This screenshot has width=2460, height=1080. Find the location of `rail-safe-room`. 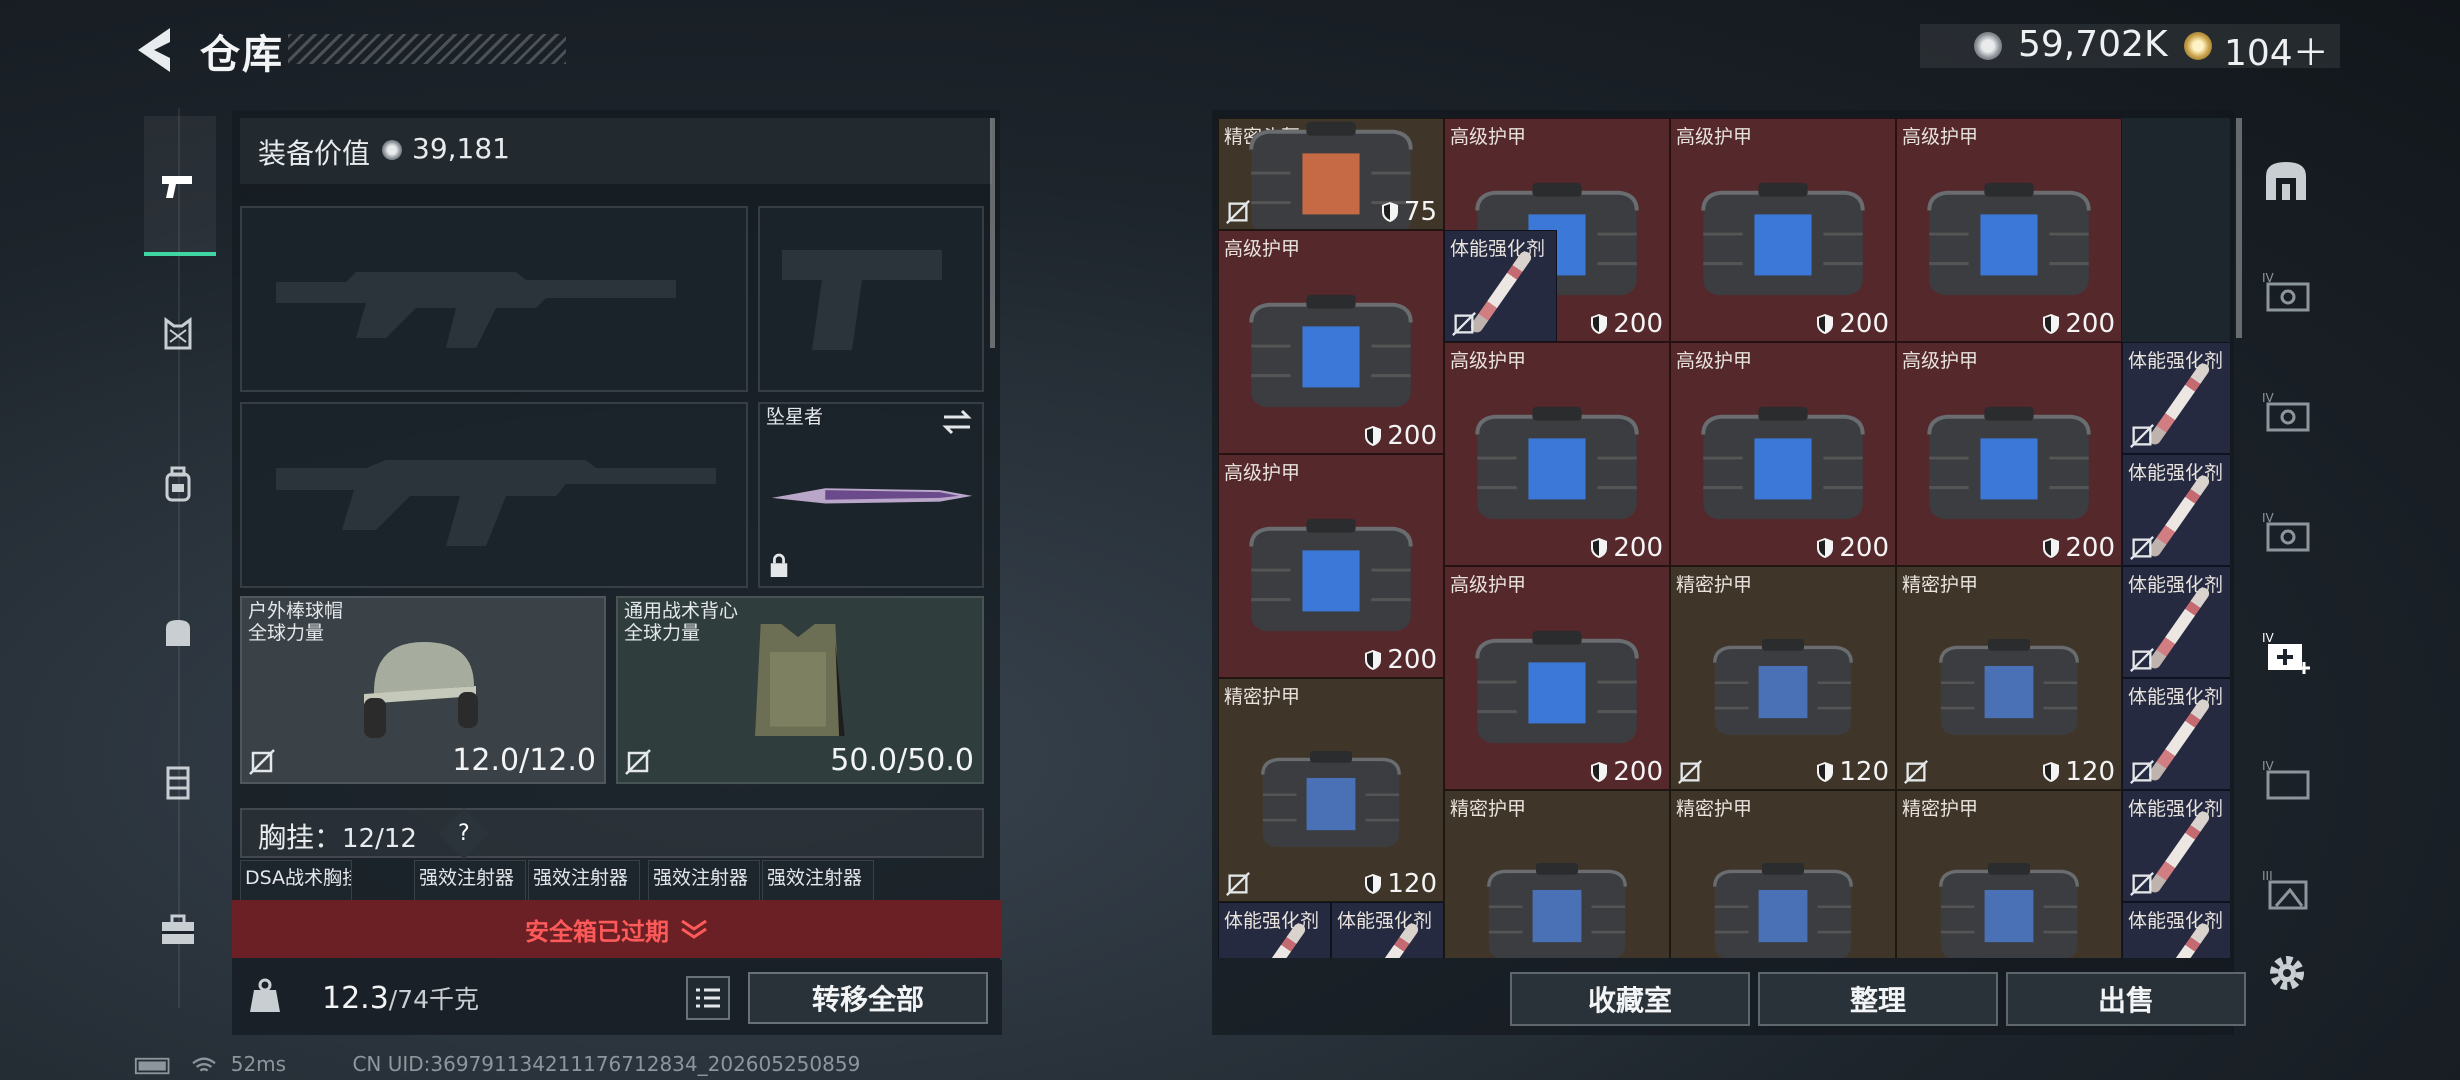

rail-safe-room is located at coordinates (2286, 180).